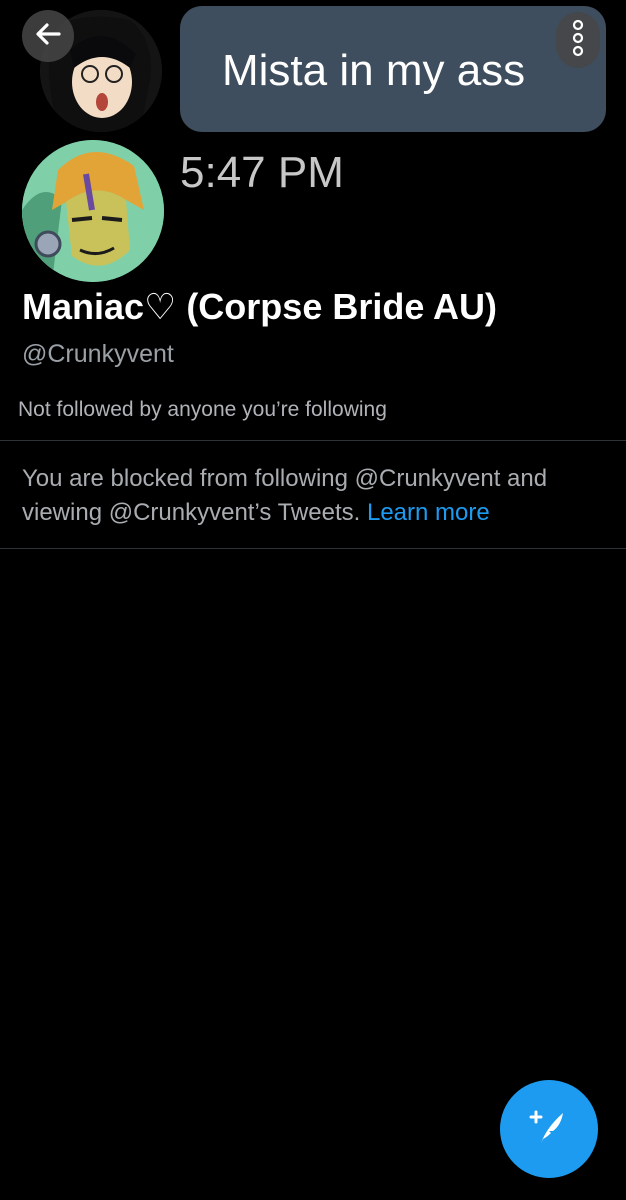 The image size is (626, 1200). I want to click on more-options-button, so click(578, 40).